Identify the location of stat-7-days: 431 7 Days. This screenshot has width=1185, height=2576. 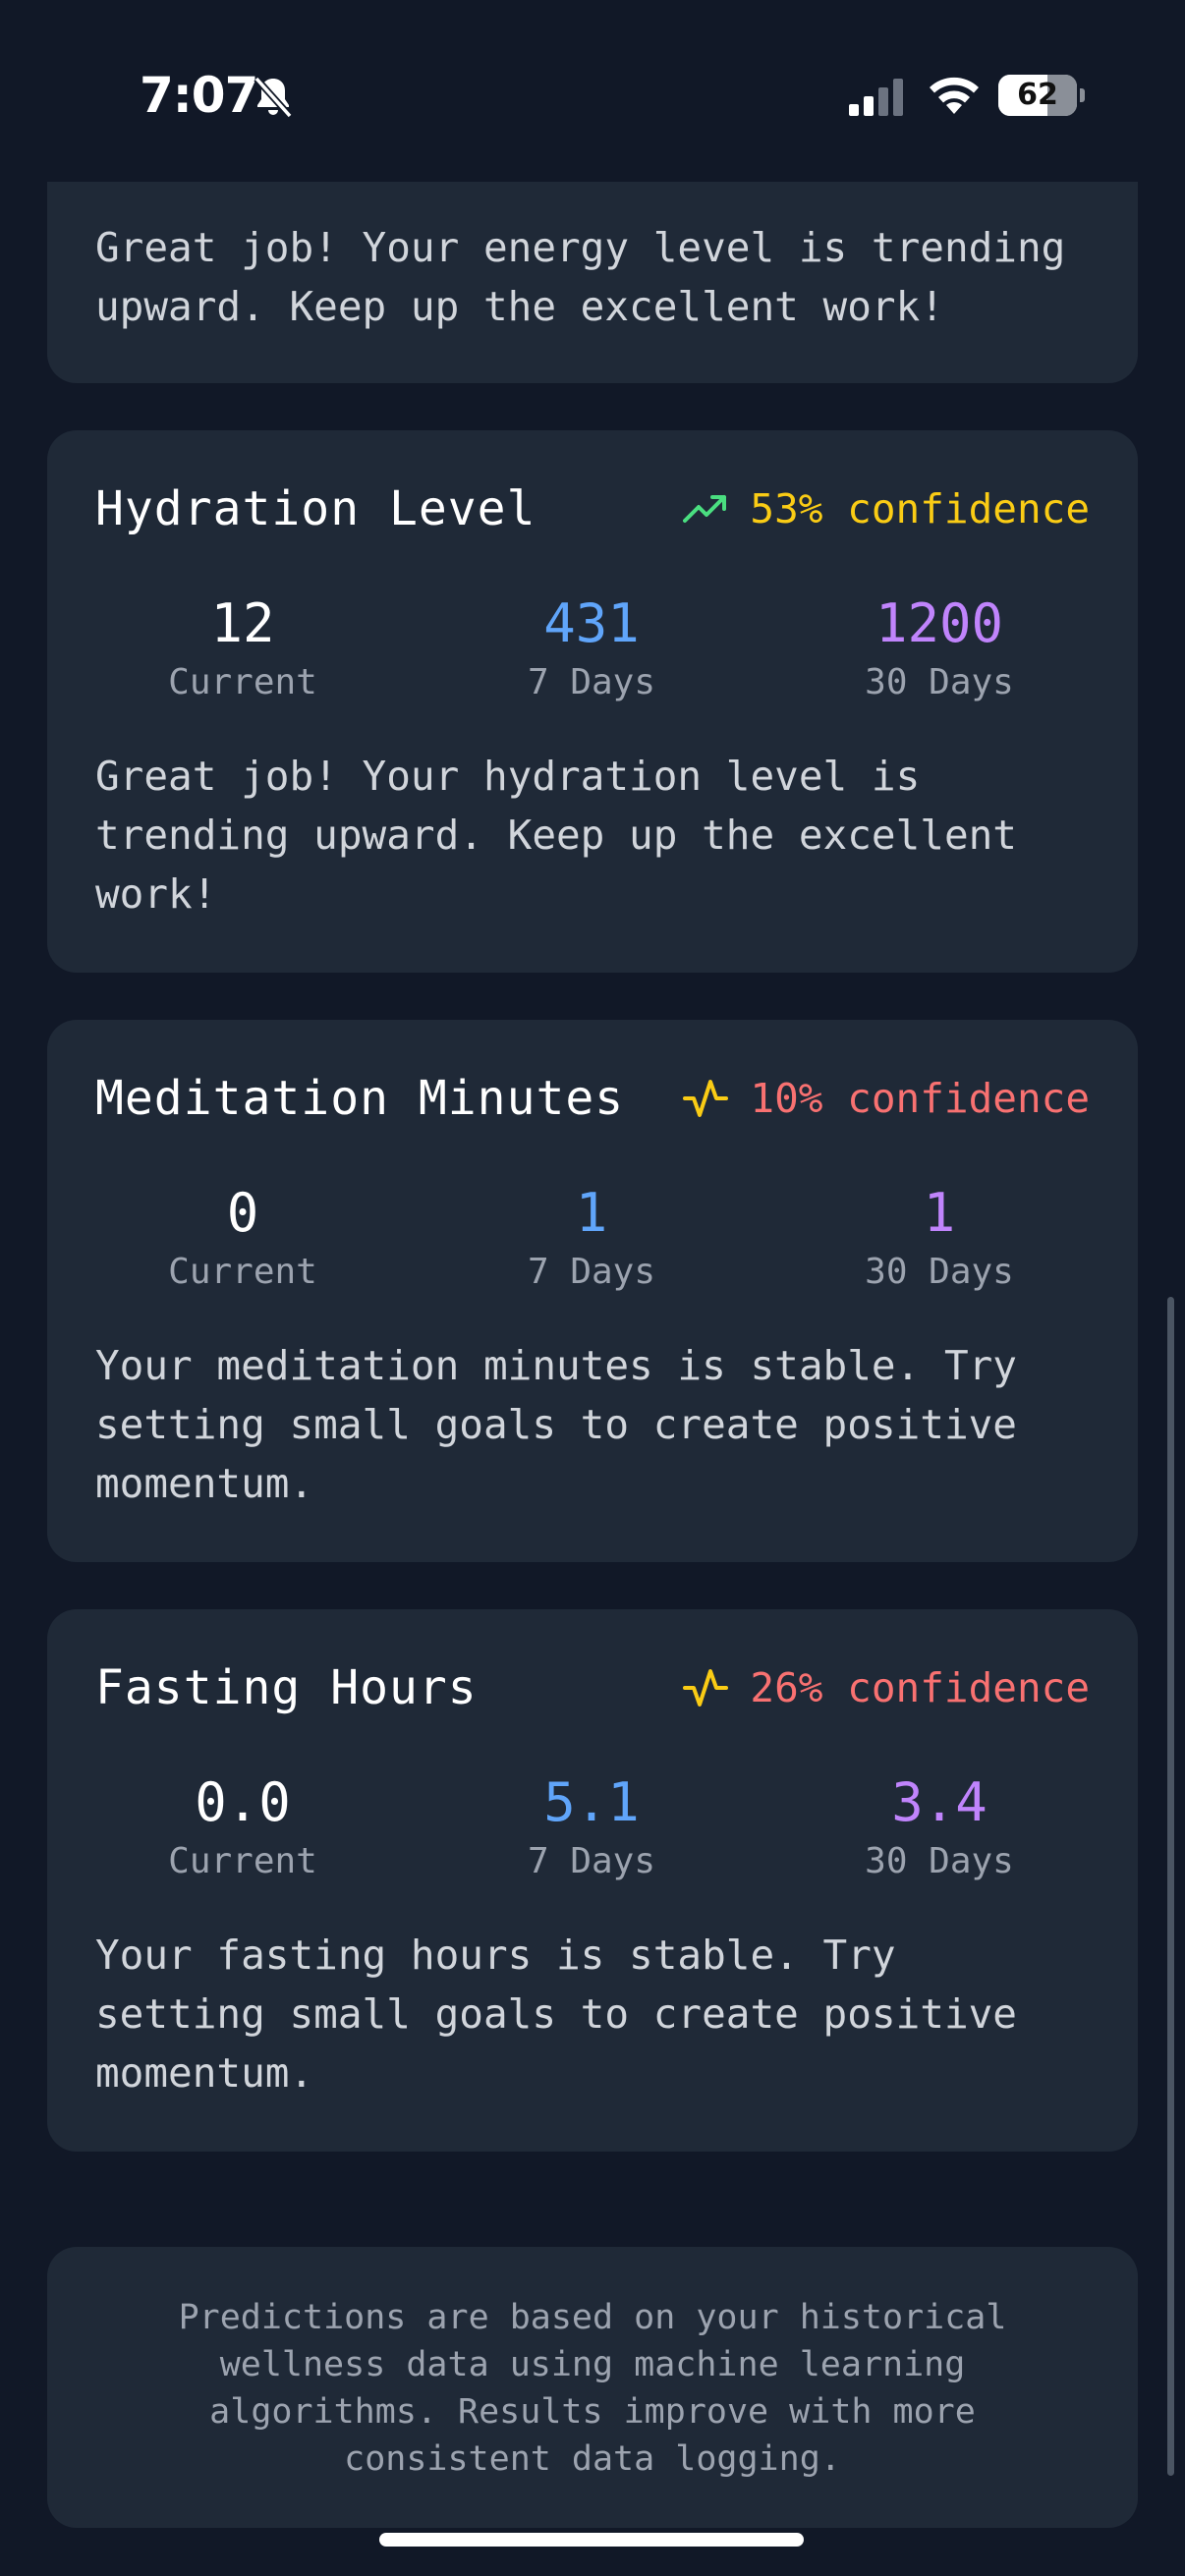
(592, 648).